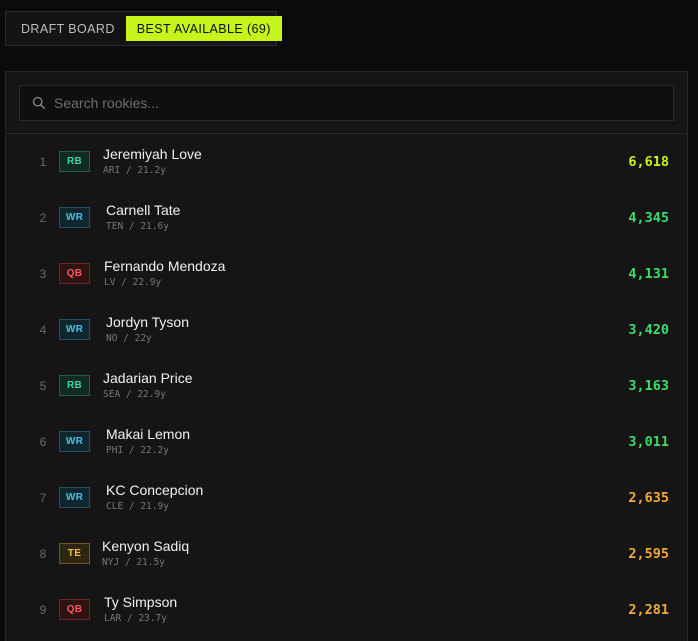  What do you see at coordinates (648, 330) in the screenshot?
I see `player-value: 3,420` at bounding box center [648, 330].